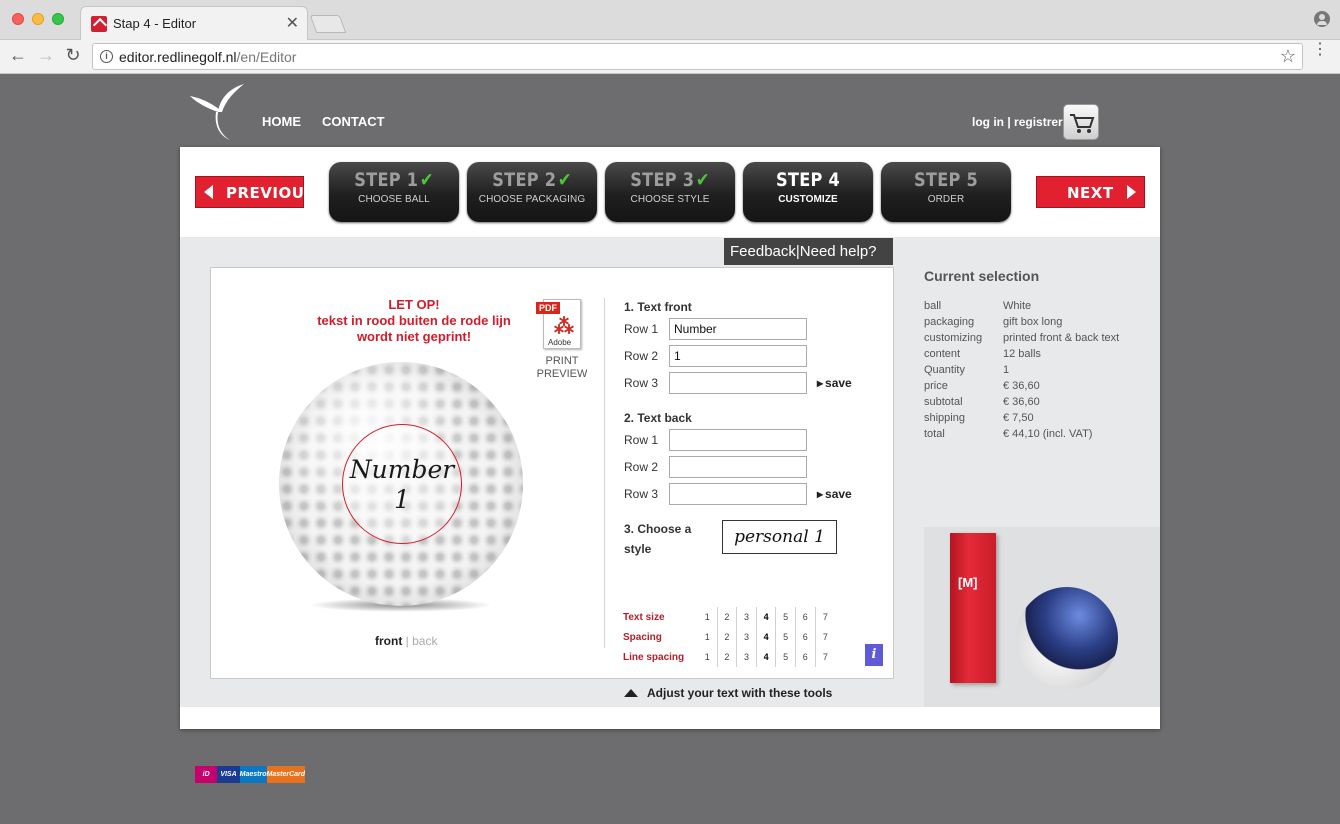 The height and width of the screenshot is (824, 1340). Describe the element at coordinates (218, 111) in the screenshot. I see `redline-logo-icon` at that location.